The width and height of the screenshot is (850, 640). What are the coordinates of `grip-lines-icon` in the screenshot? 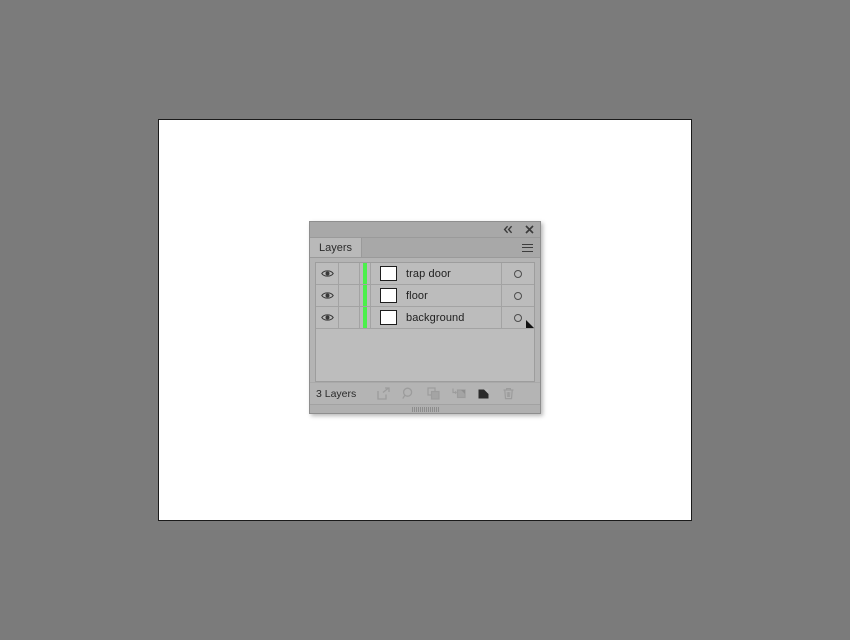 It's located at (425, 409).